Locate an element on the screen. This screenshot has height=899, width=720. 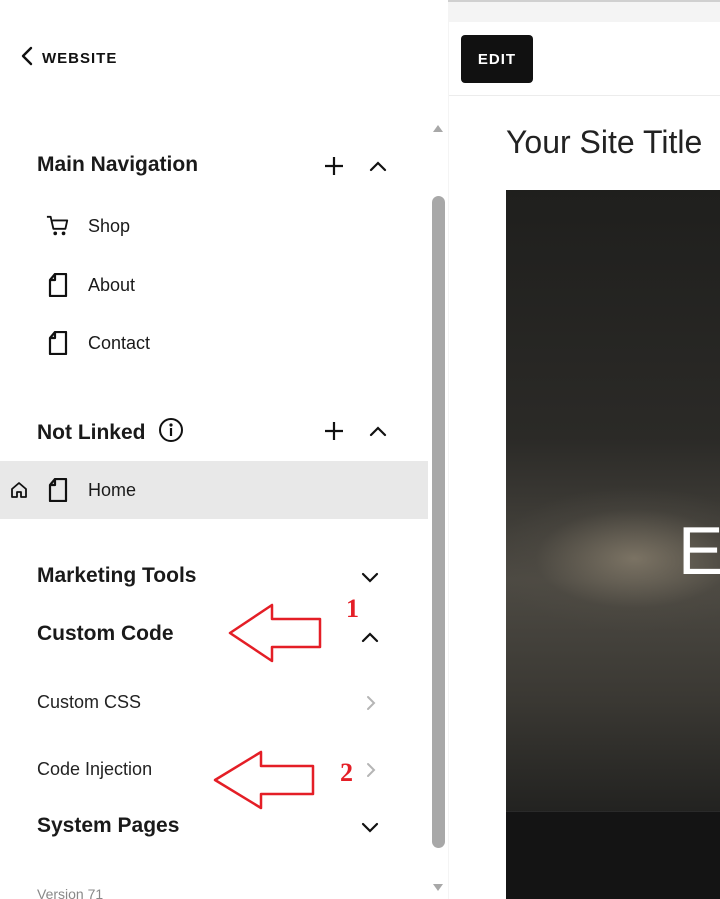
main-navigation-heading: Main Navigation is located at coordinates (117, 165).